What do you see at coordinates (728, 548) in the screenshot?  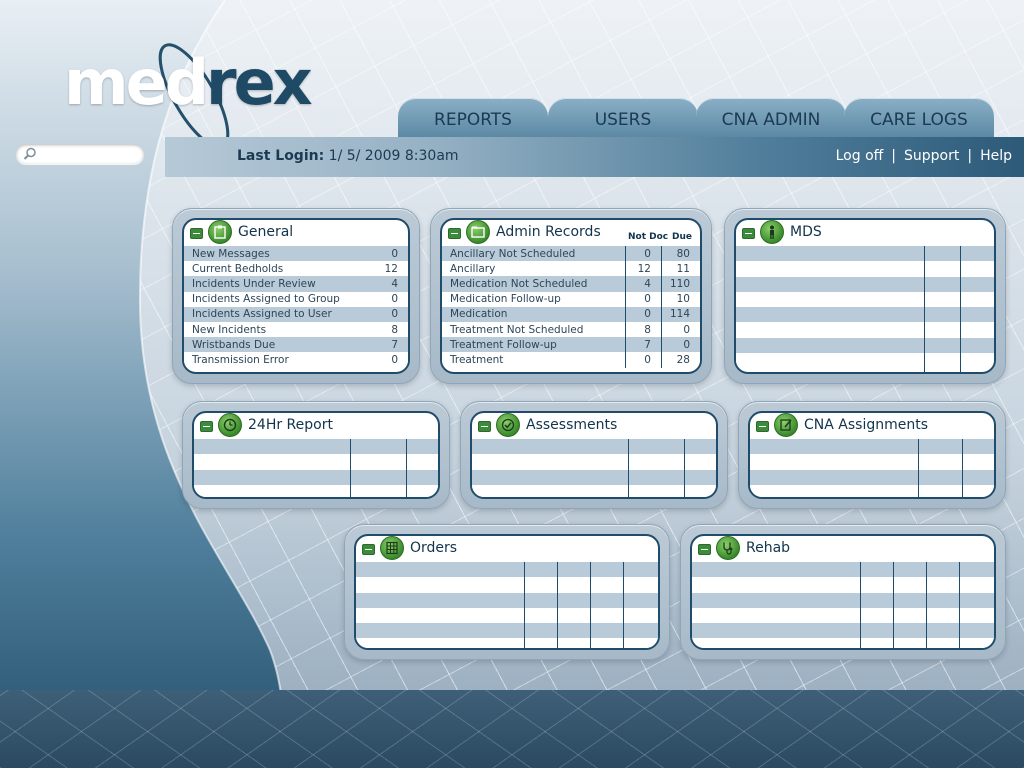 I see `stethoscope-icon` at bounding box center [728, 548].